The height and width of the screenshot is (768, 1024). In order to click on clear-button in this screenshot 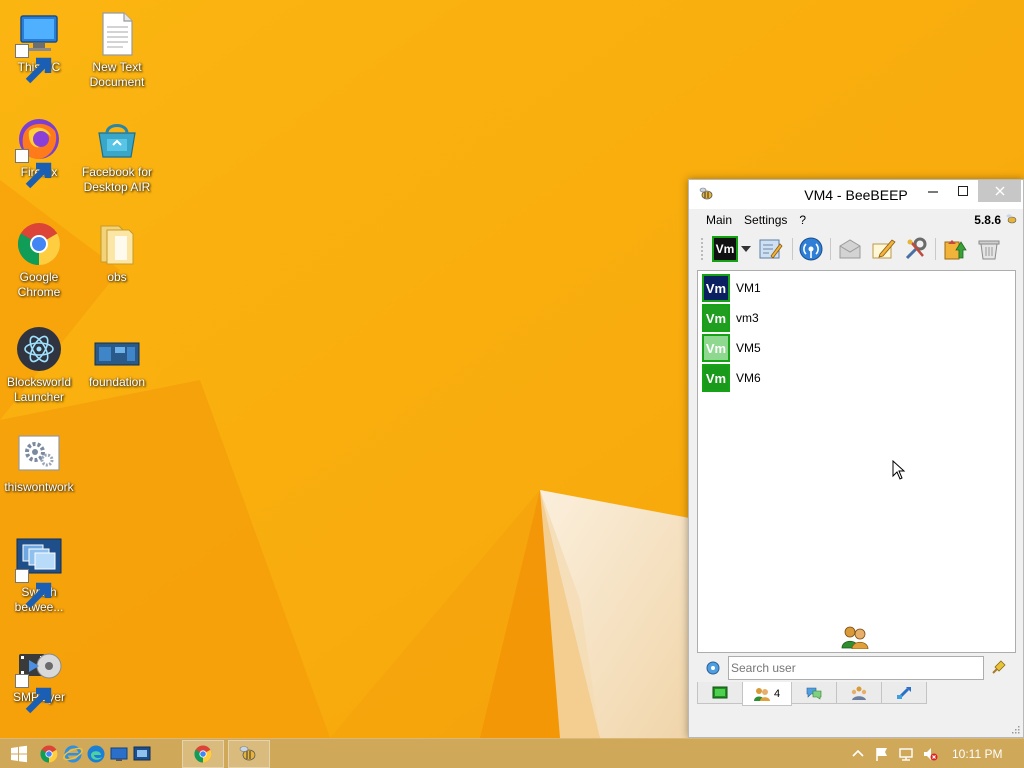, I will do `click(989, 249)`.